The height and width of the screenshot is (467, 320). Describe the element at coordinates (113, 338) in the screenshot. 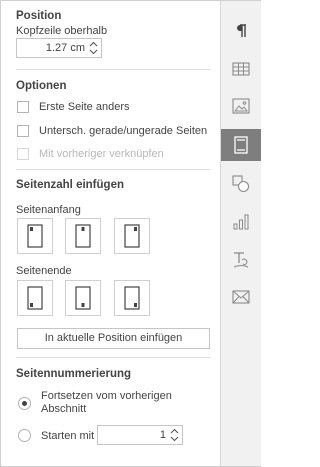

I see `insert-at-position-button: In aktuelle Position einfügen` at that location.